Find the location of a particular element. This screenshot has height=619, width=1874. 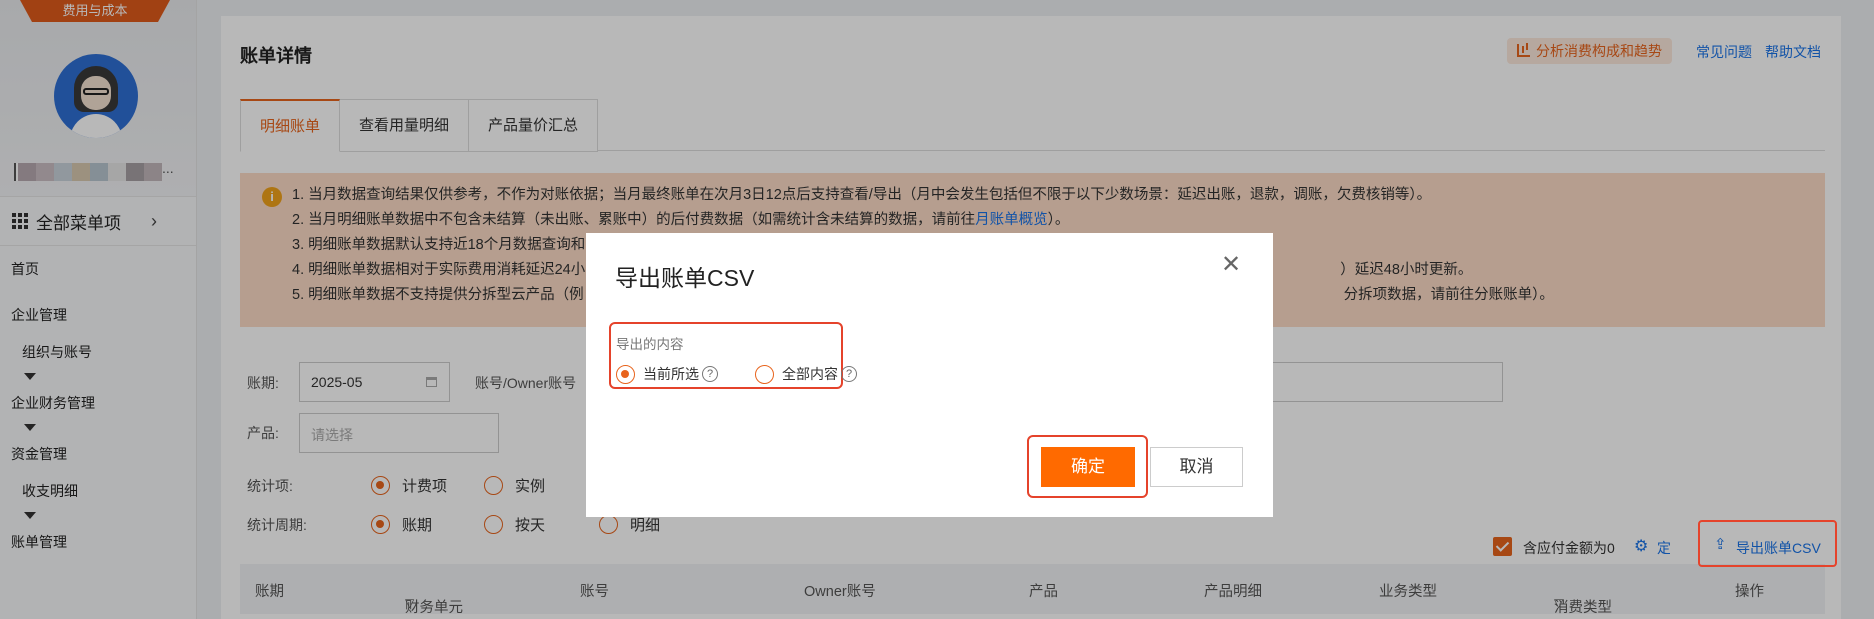

radio-current-selection: 当前所选 ? is located at coordinates (667, 374).